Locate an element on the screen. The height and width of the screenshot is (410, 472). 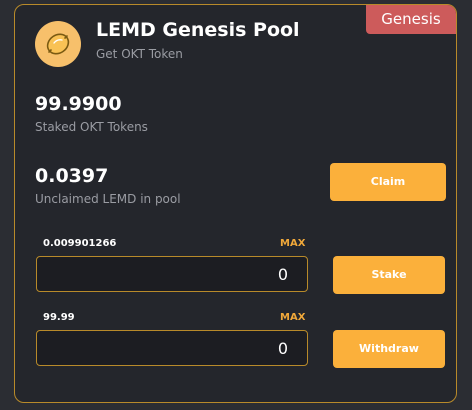
withdraw-max-link: MAX is located at coordinates (292, 317).